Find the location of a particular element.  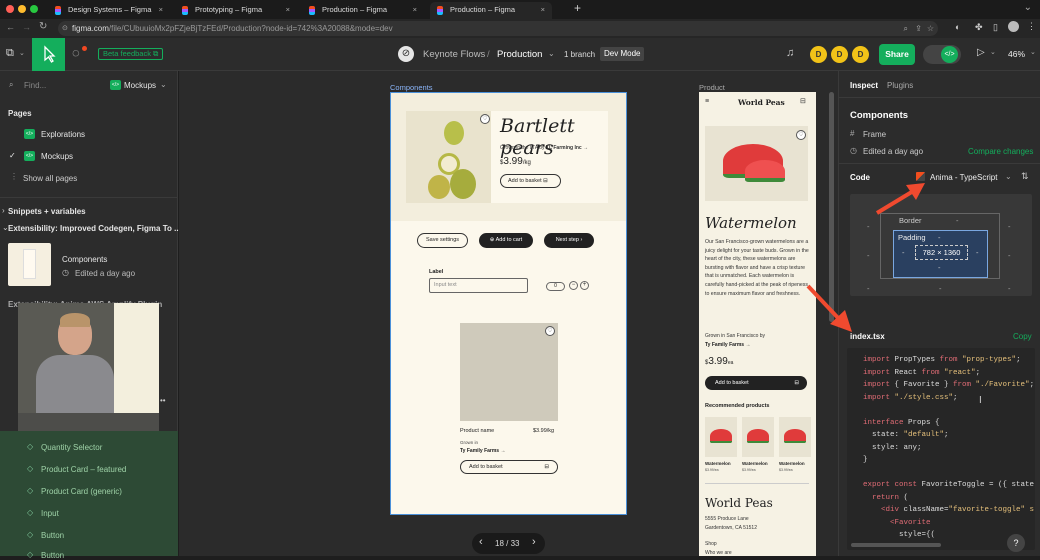

extension-icon: ◐ is located at coordinates (957, 27).